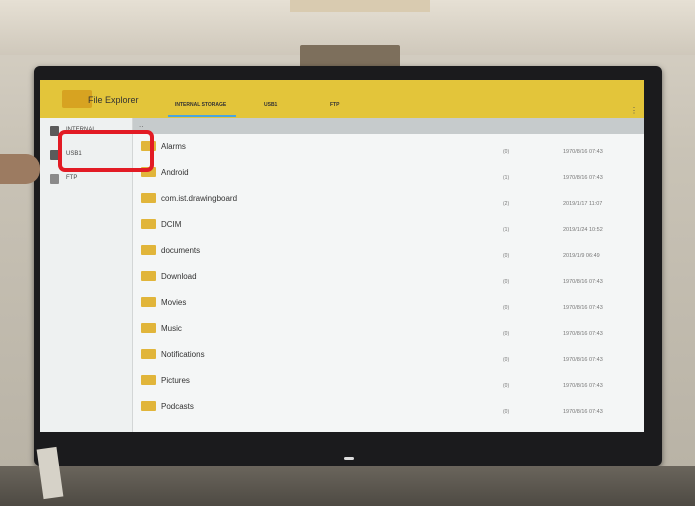  I want to click on more-menu-icon: ⋮, so click(634, 110).